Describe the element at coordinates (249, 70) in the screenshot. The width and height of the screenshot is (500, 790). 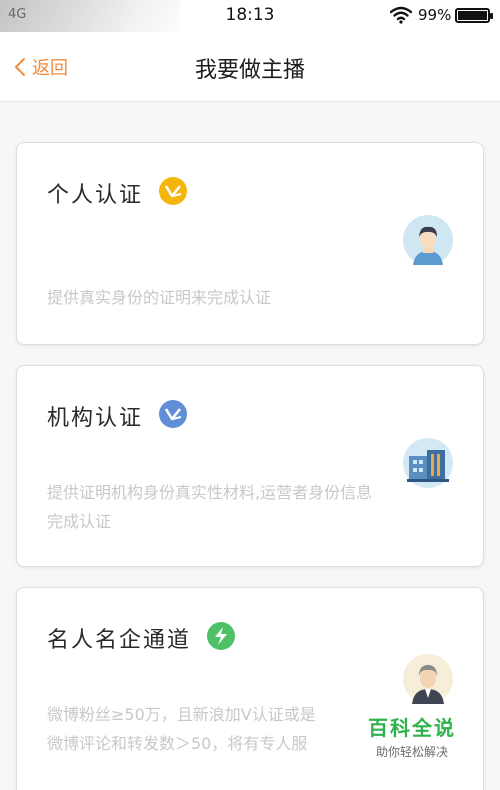
I see `page-title: 我要做主播` at that location.